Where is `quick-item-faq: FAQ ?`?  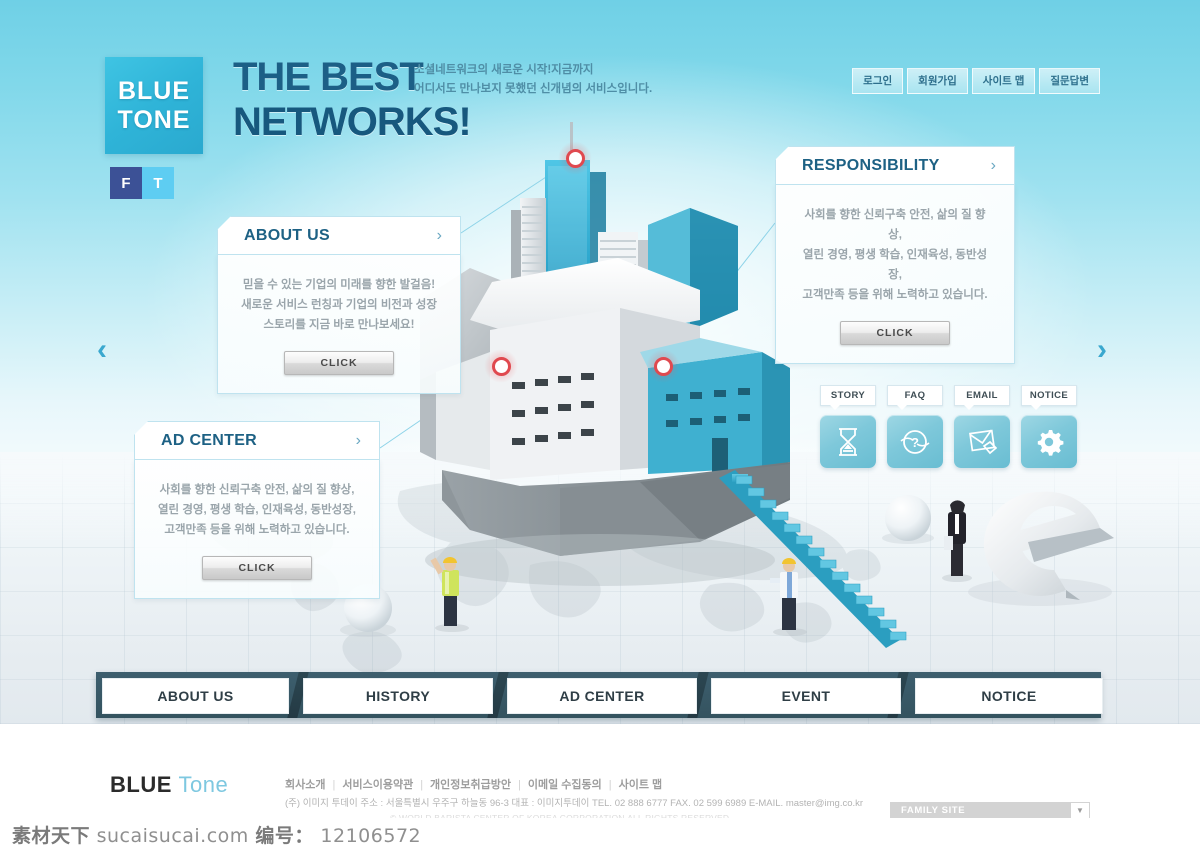 quick-item-faq: FAQ ? is located at coordinates (915, 426).